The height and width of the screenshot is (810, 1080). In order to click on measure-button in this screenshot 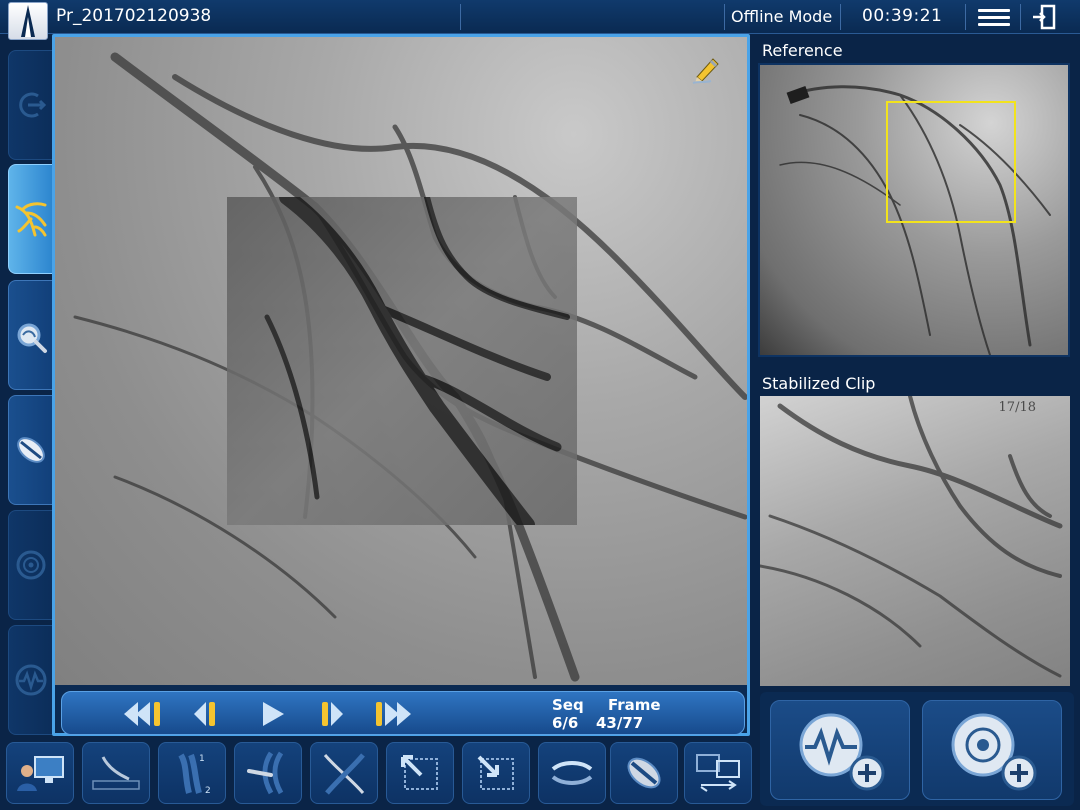, I will do `click(116, 773)`.